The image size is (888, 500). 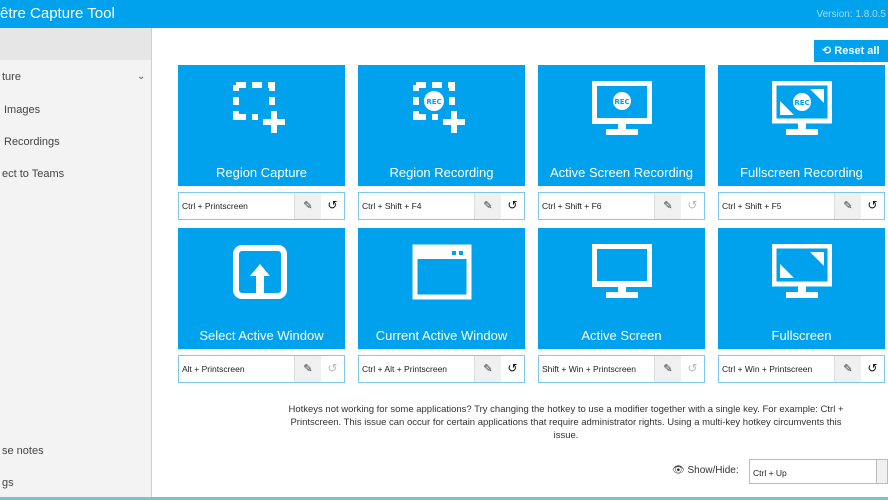 What do you see at coordinates (813, 471) in the screenshot?
I see `show-hide-hotkey-input: Ctrl + Up` at bounding box center [813, 471].